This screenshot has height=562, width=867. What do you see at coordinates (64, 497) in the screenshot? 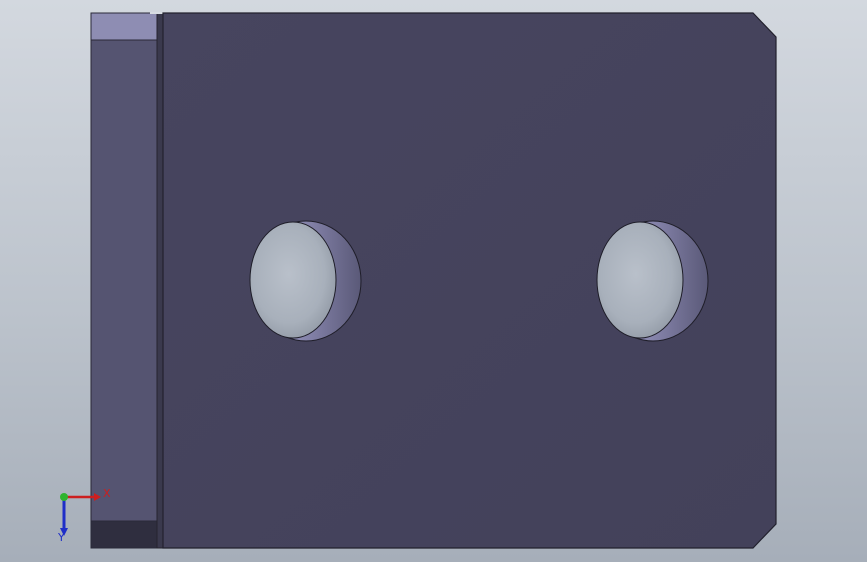
I see `triad-origin` at bounding box center [64, 497].